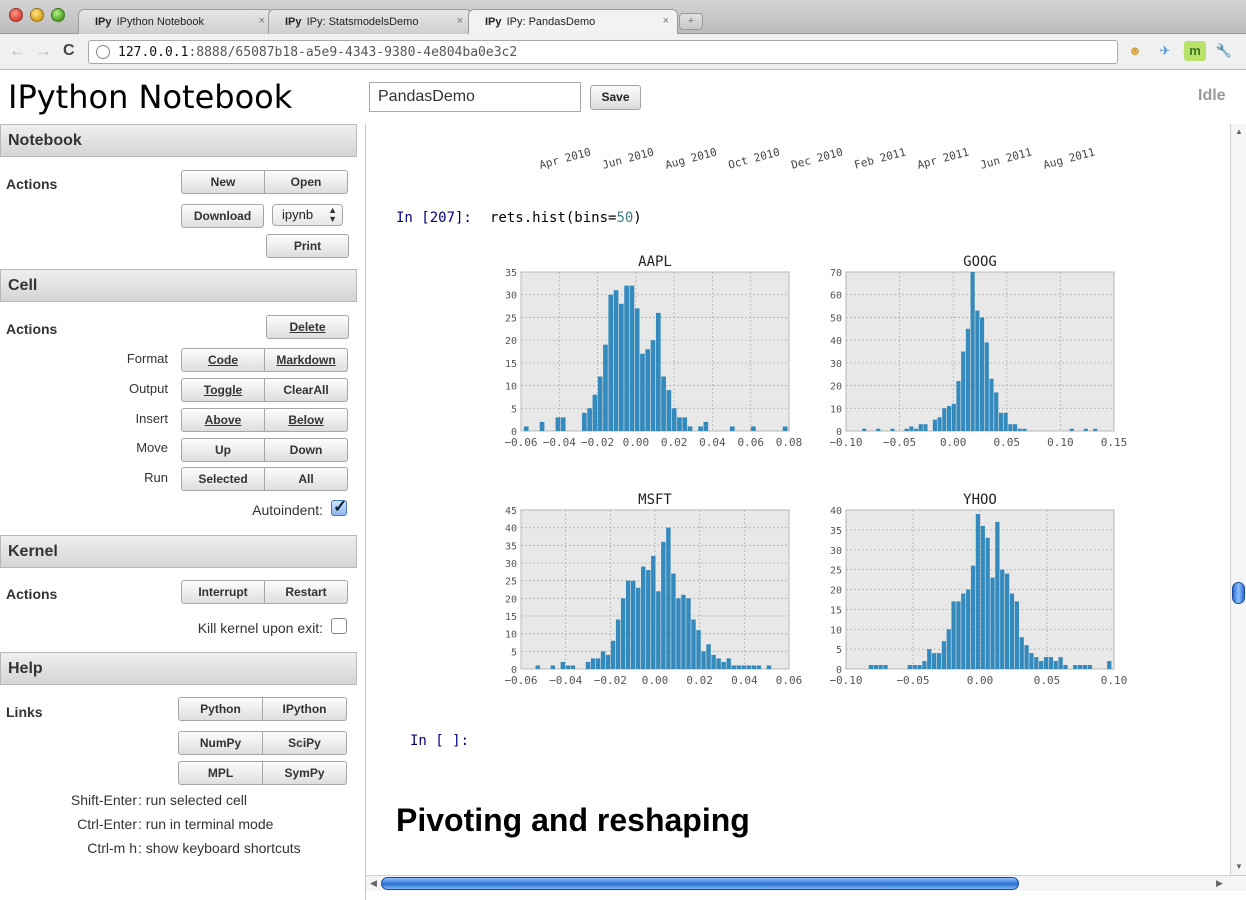 This screenshot has height=900, width=1246. What do you see at coordinates (610, 680) in the screenshot?
I see `x-tick-label: −0.02` at bounding box center [610, 680].